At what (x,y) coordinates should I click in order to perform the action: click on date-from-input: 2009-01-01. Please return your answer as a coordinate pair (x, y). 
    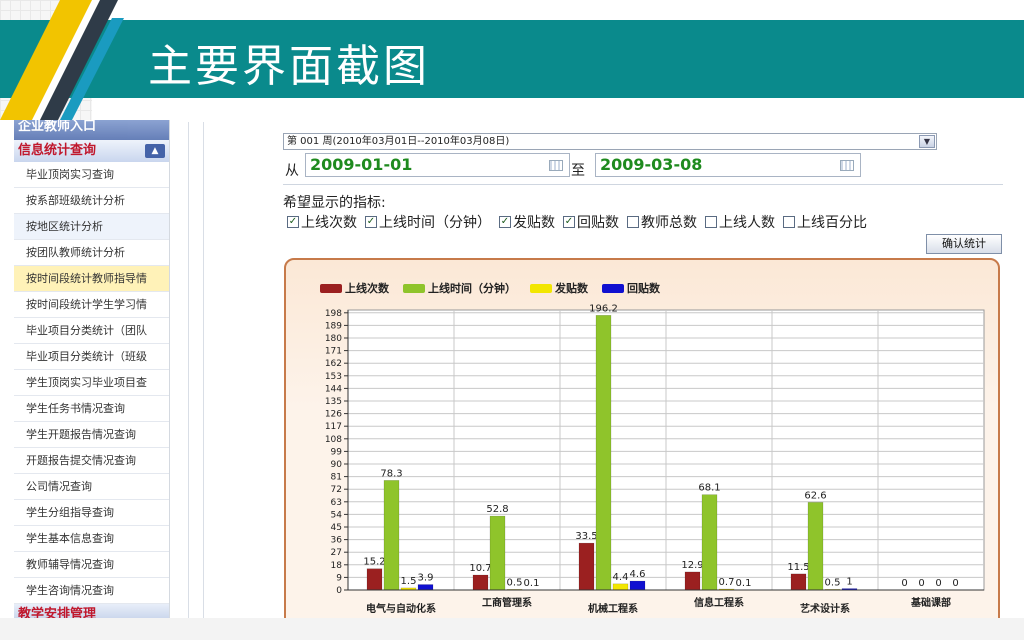
    Looking at the image, I should click on (437, 165).